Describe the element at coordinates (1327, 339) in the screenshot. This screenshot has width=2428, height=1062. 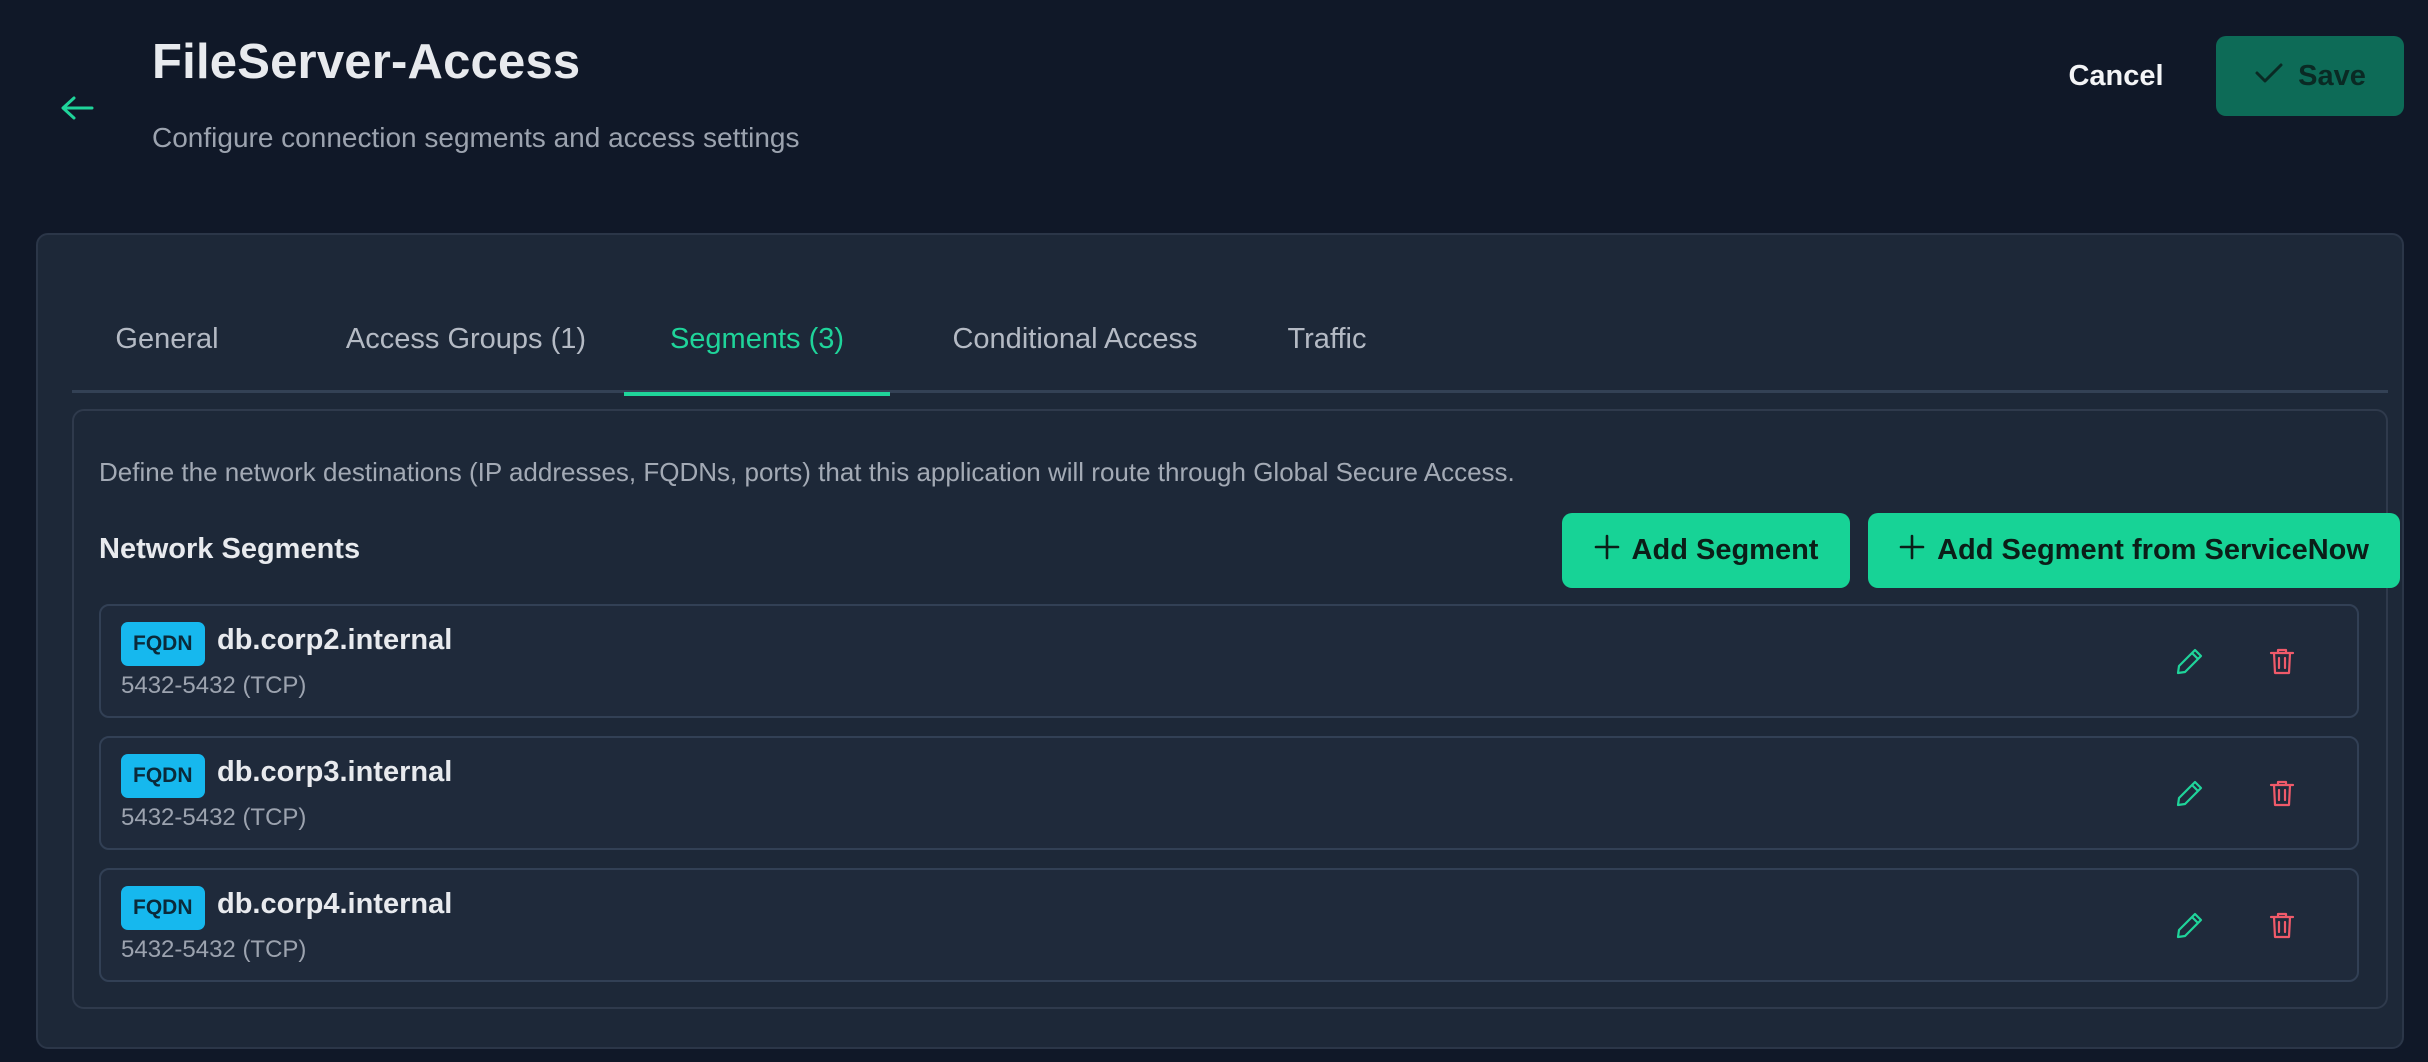
I see `tab-traffic: Traffic` at that location.